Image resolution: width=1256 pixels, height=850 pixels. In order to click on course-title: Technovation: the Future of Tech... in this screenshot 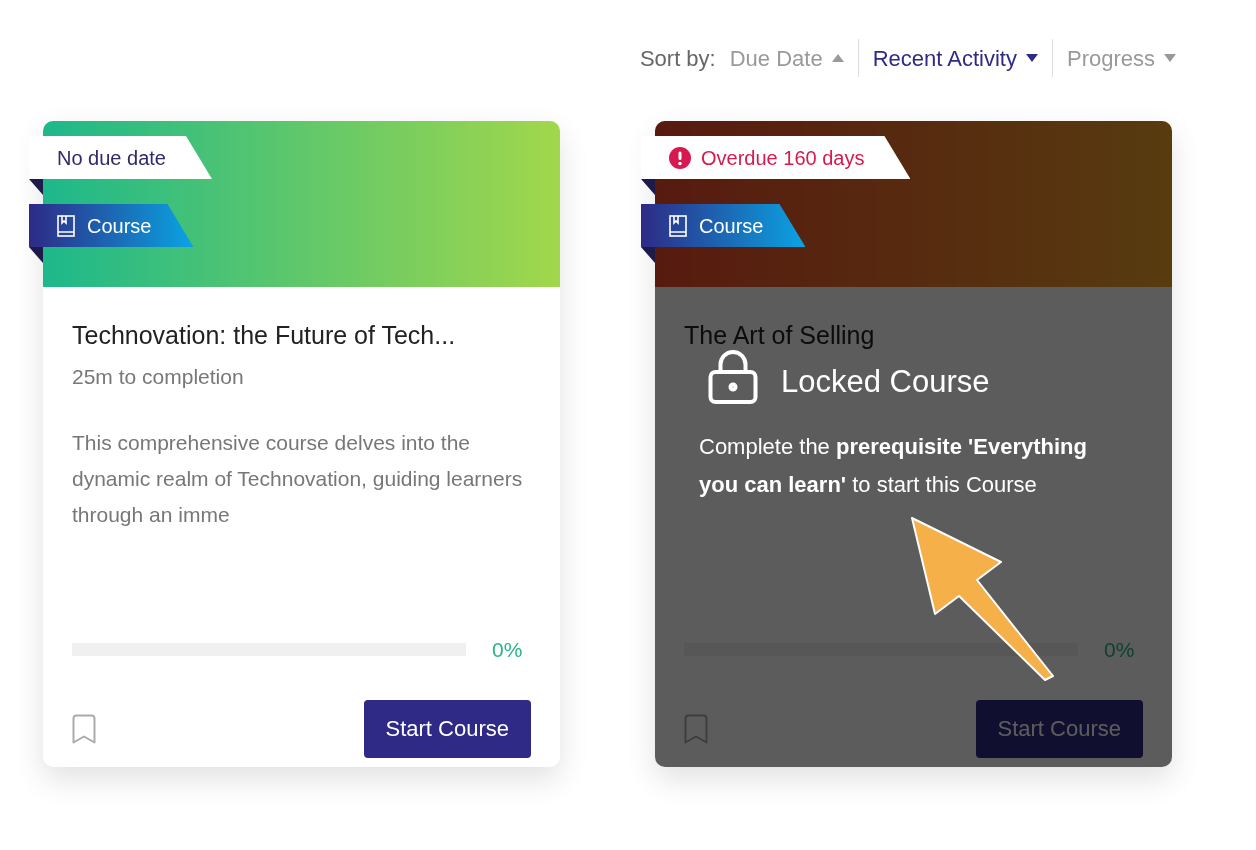, I will do `click(264, 335)`.